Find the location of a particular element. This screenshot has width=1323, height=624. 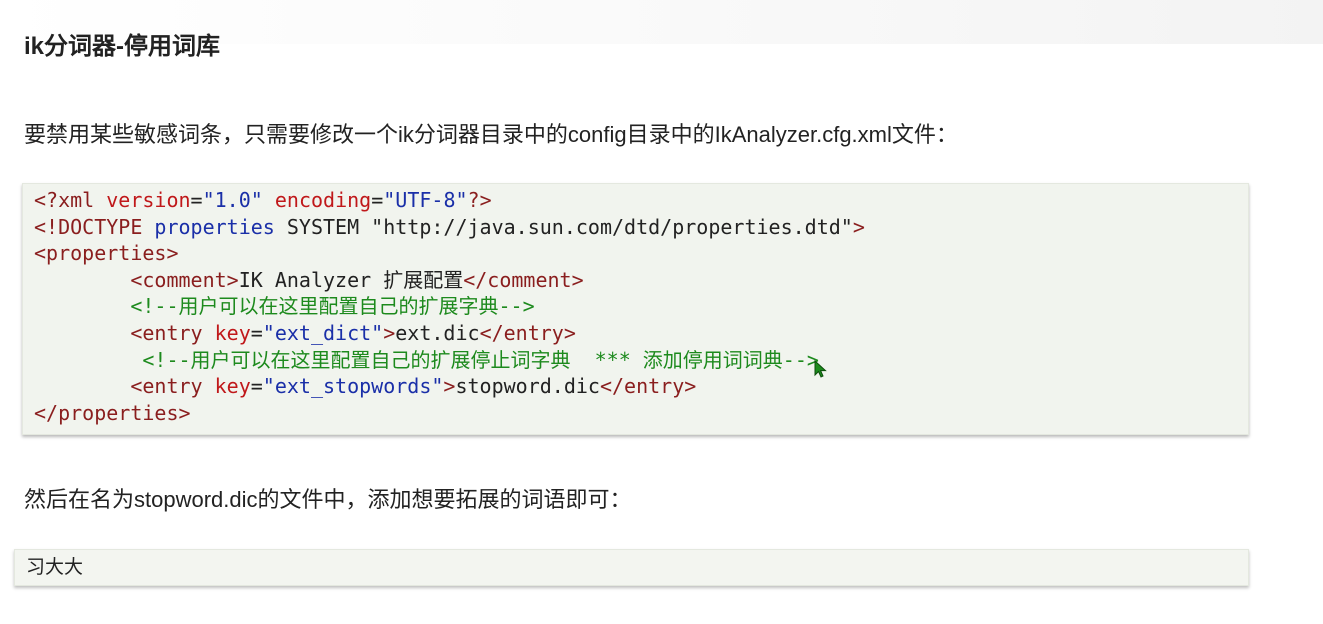

xml-decl-version-value: "1.0" is located at coordinates (232, 200).